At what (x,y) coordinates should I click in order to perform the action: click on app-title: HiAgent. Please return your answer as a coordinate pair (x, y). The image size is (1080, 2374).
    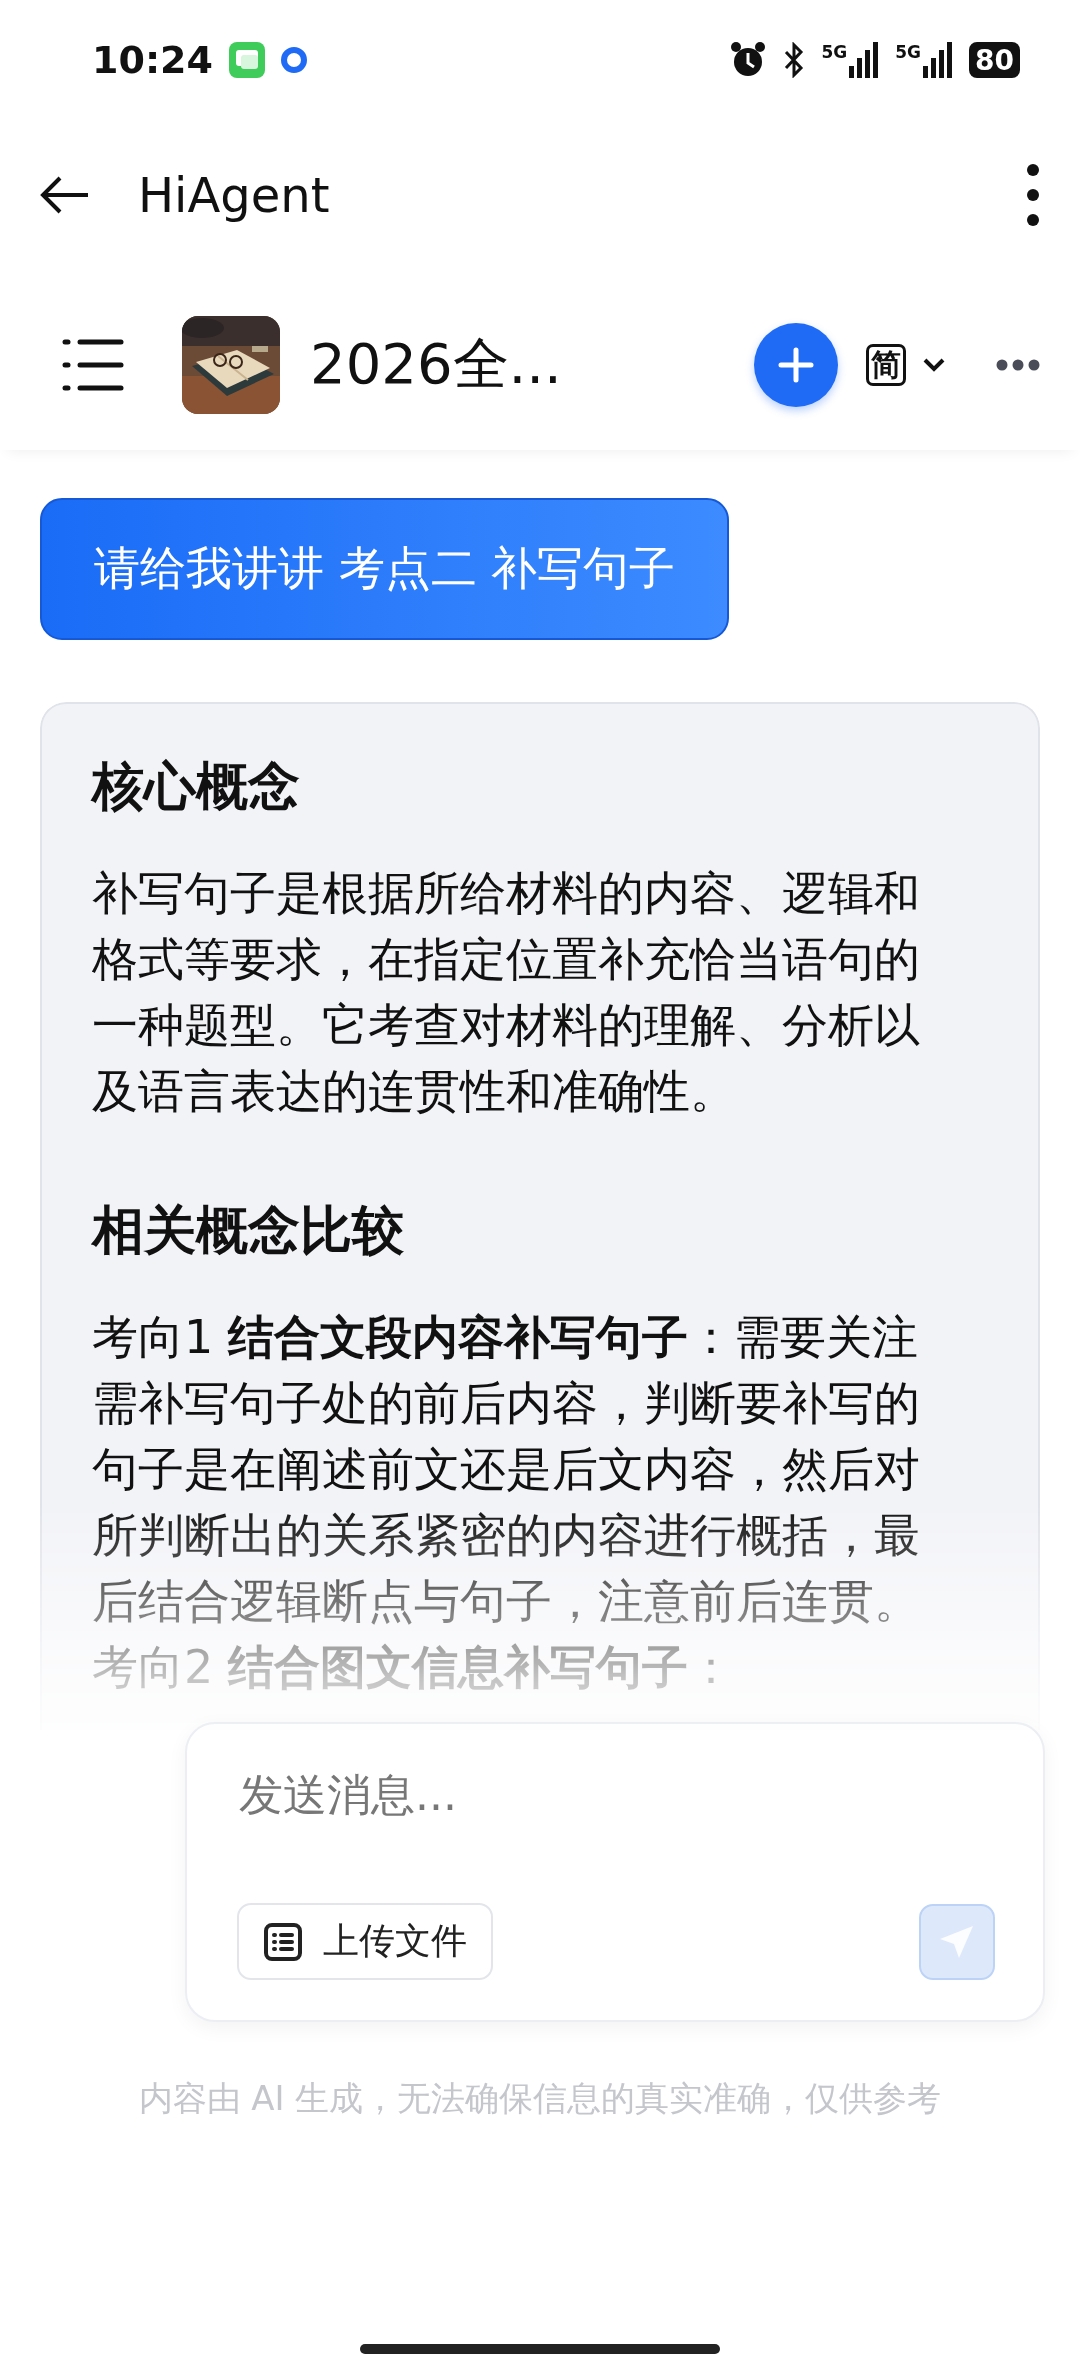
    Looking at the image, I should click on (234, 195).